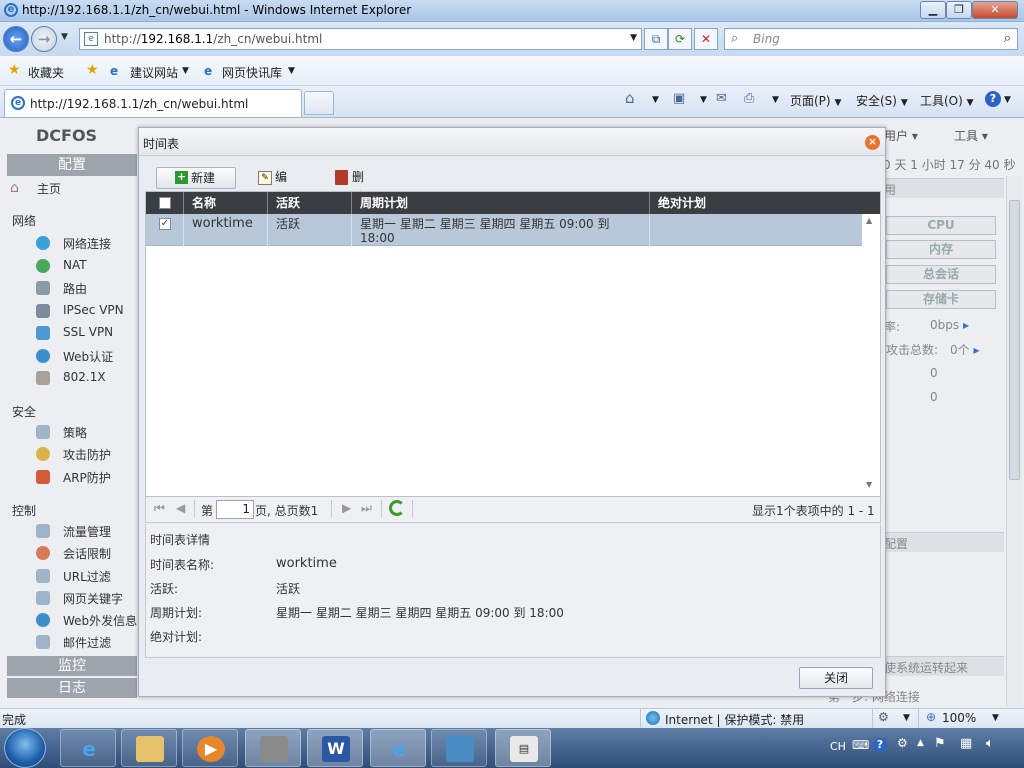 This screenshot has width=1024, height=768. Describe the element at coordinates (159, 508) in the screenshot. I see `first-page-icon: ⏮` at that location.